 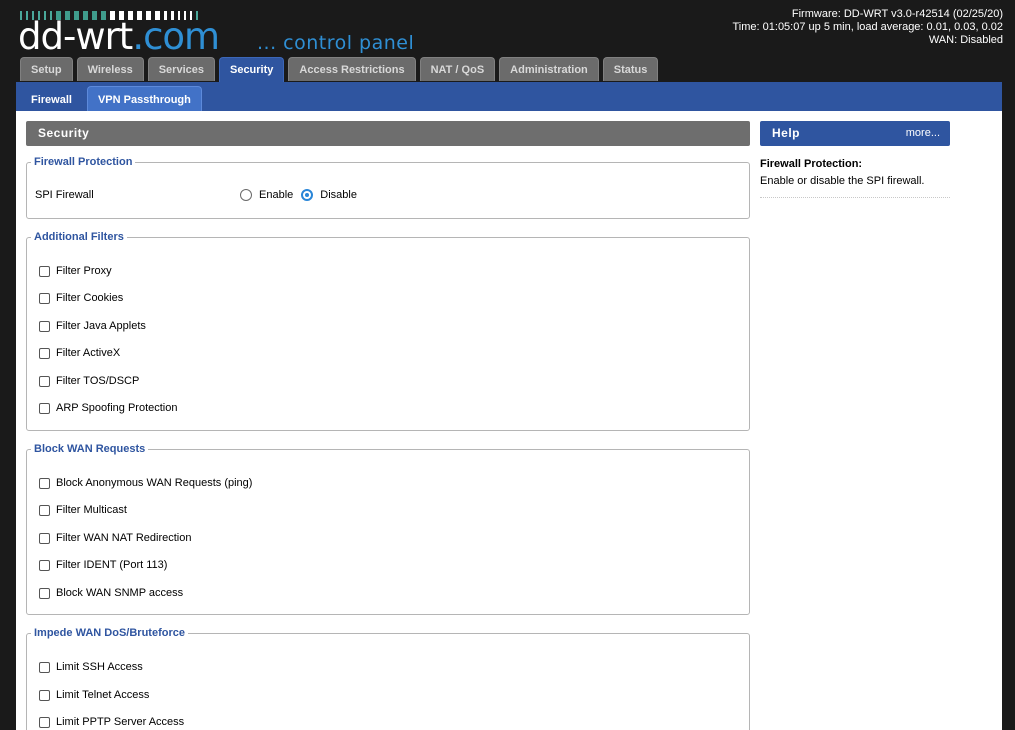 I want to click on disable-label: Disable, so click(x=338, y=195).